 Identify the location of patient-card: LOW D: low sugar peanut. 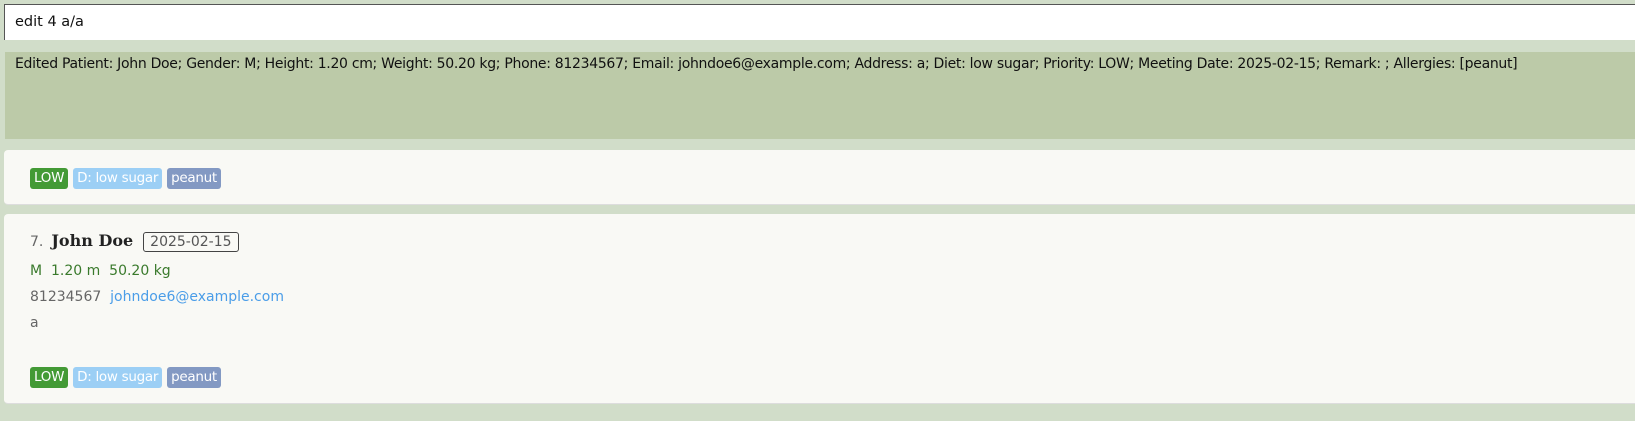
(819, 177).